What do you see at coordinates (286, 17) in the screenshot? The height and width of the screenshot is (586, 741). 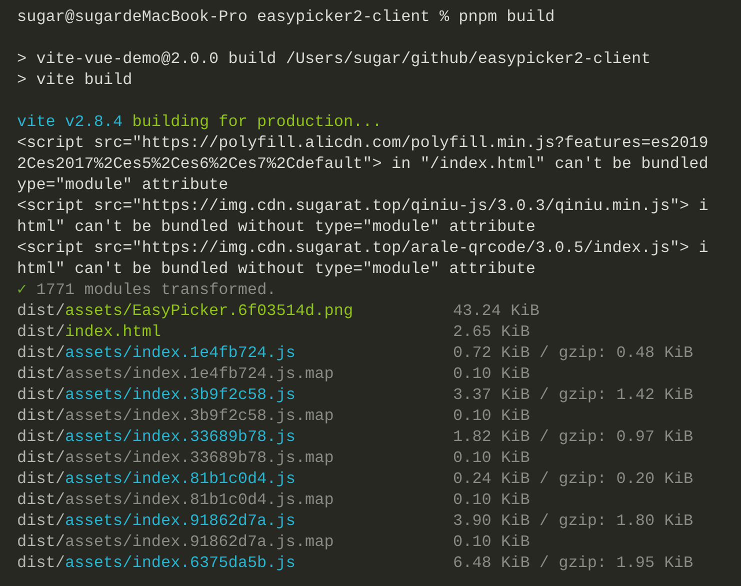 I see `command-prompt: sugar@sugardeMacBook-Pro easypicker2-client % pnpm build` at bounding box center [286, 17].